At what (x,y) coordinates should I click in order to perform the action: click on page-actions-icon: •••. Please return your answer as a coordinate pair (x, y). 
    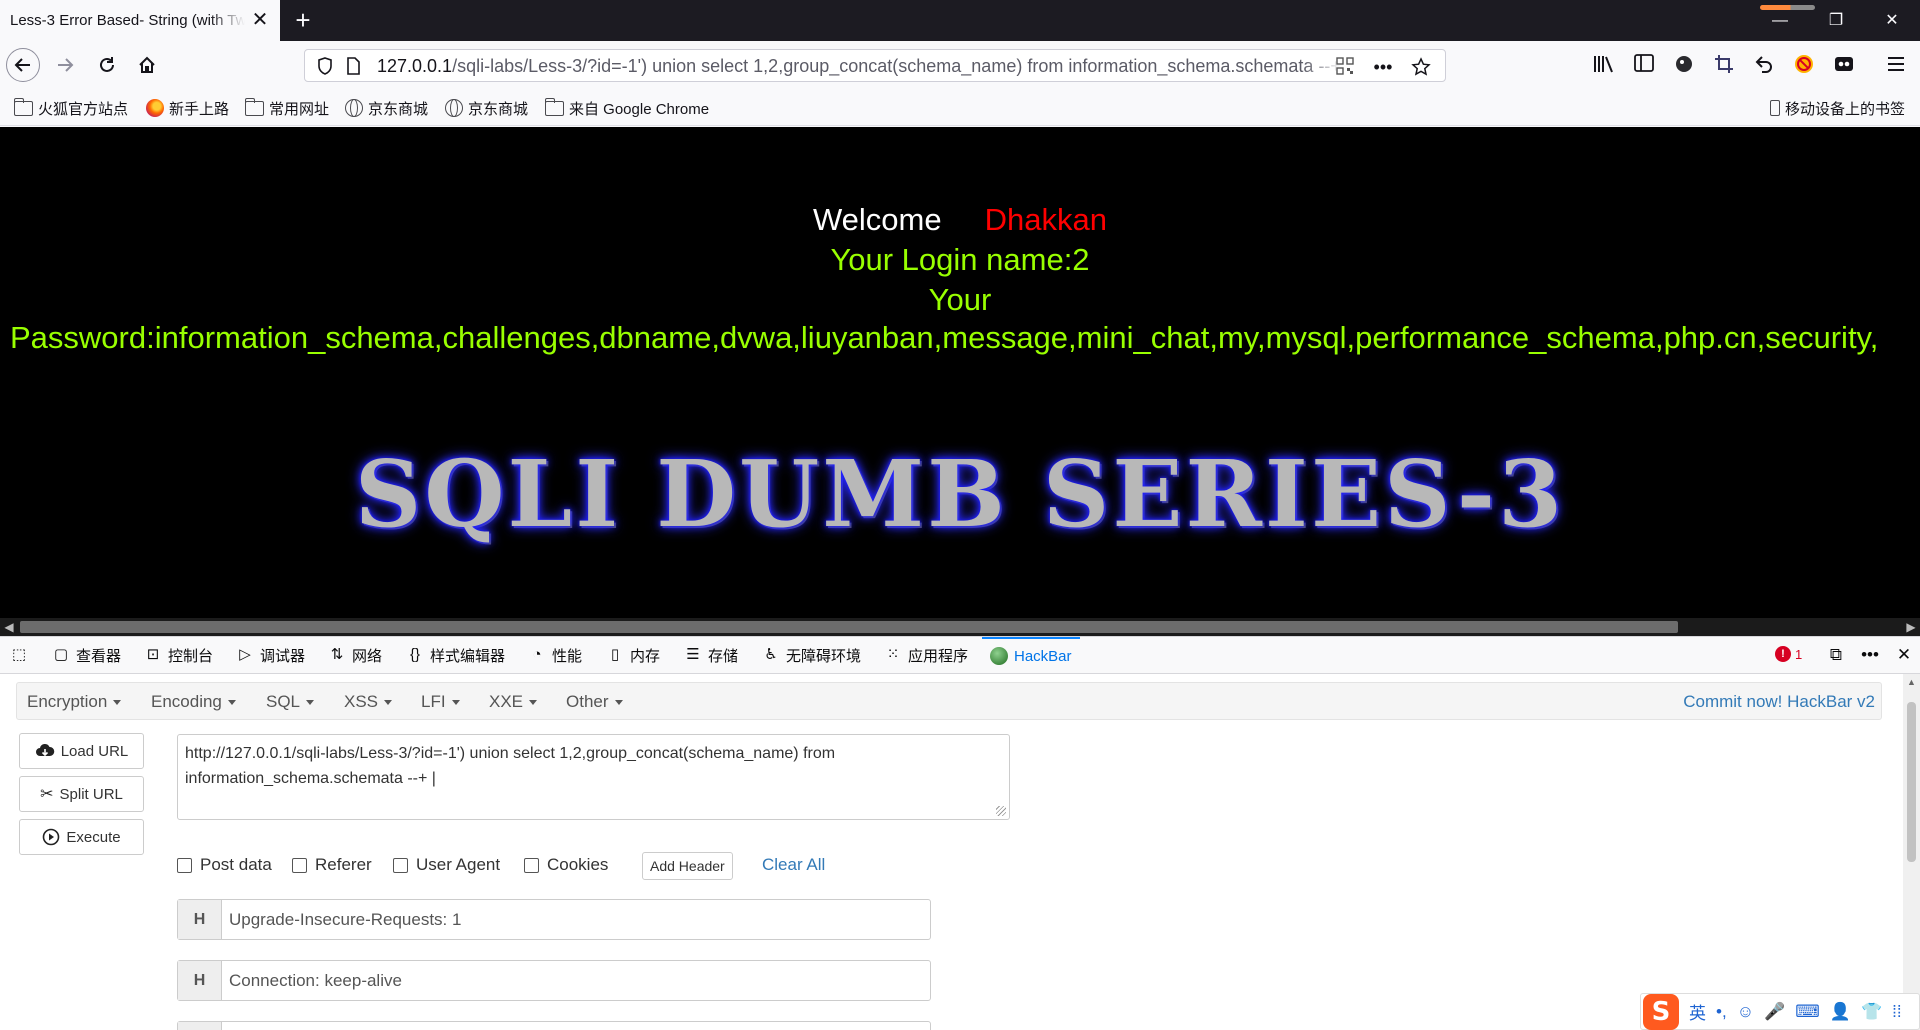
    Looking at the image, I should click on (1383, 67).